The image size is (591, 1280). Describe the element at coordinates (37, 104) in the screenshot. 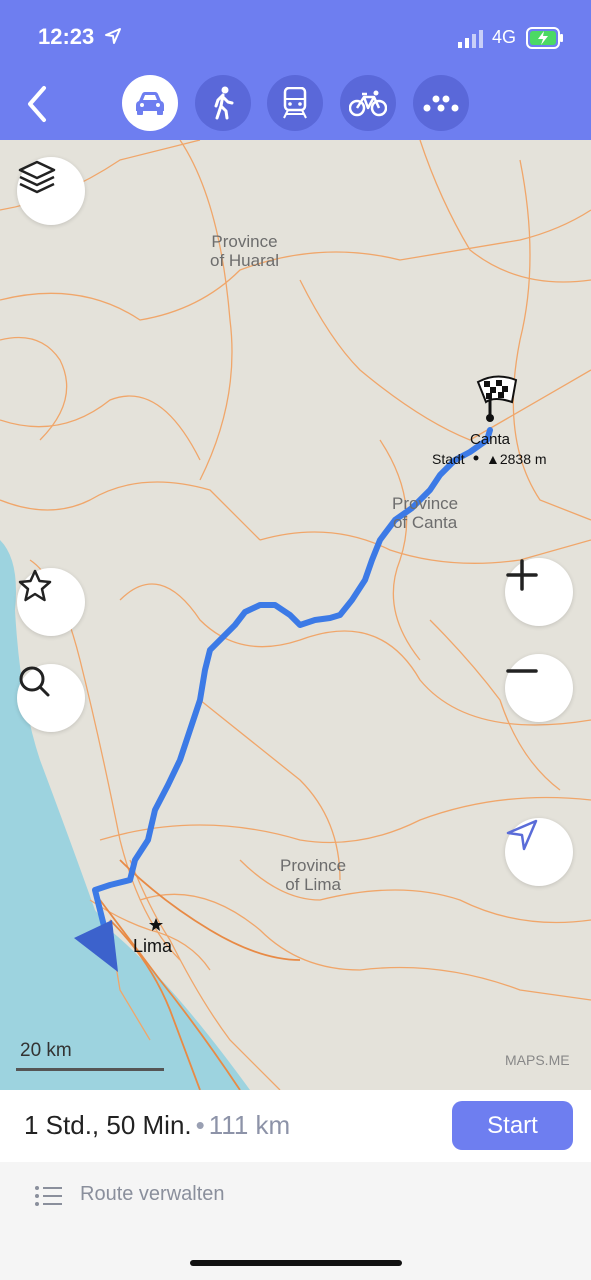

I see `back-chevron-icon` at that location.